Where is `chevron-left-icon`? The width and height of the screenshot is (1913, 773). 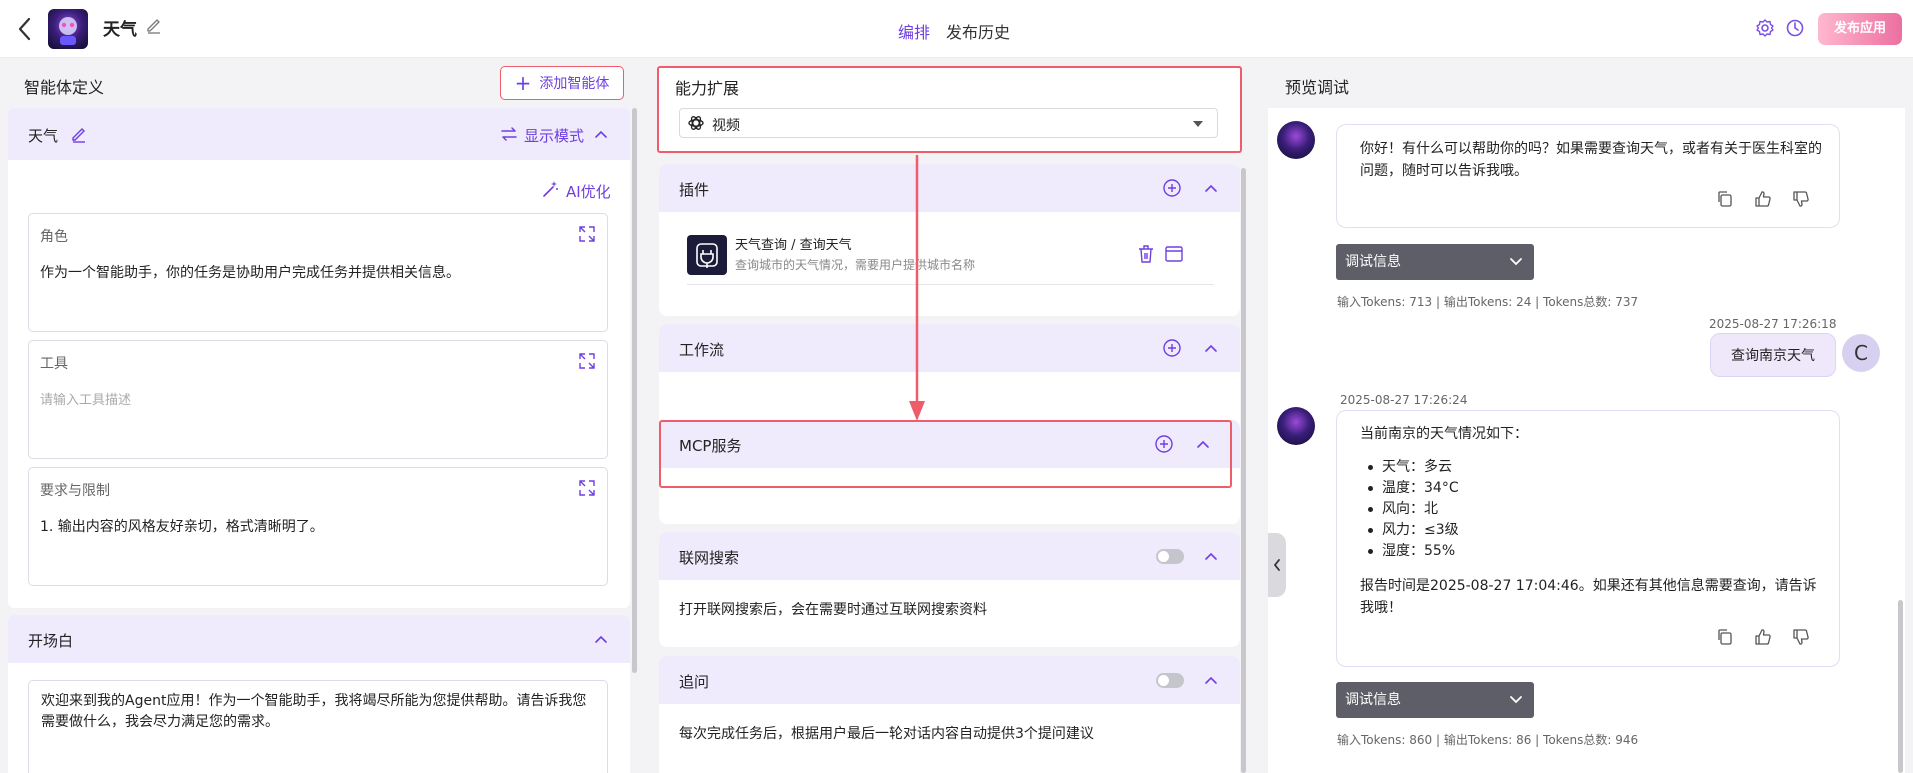
chevron-left-icon is located at coordinates (1276, 565).